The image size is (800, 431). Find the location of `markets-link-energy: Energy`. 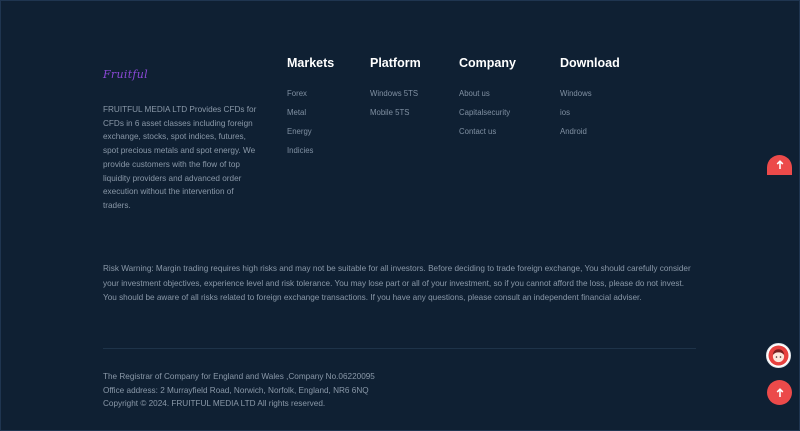

markets-link-energy: Energy is located at coordinates (310, 131).